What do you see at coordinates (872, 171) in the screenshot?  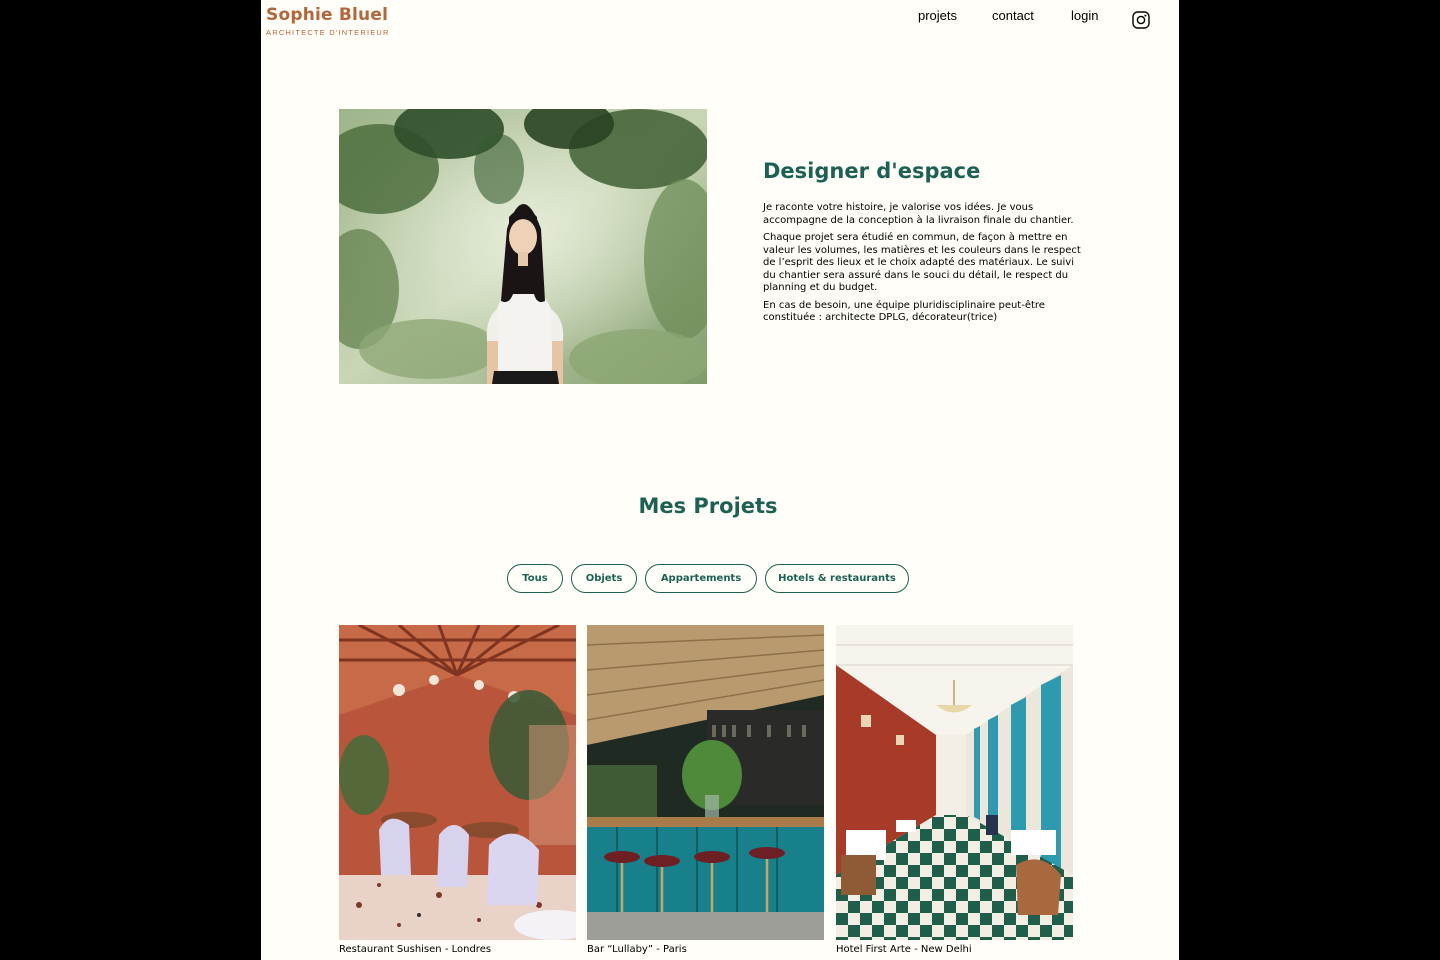 I see `intro-title: Designer d'espace` at bounding box center [872, 171].